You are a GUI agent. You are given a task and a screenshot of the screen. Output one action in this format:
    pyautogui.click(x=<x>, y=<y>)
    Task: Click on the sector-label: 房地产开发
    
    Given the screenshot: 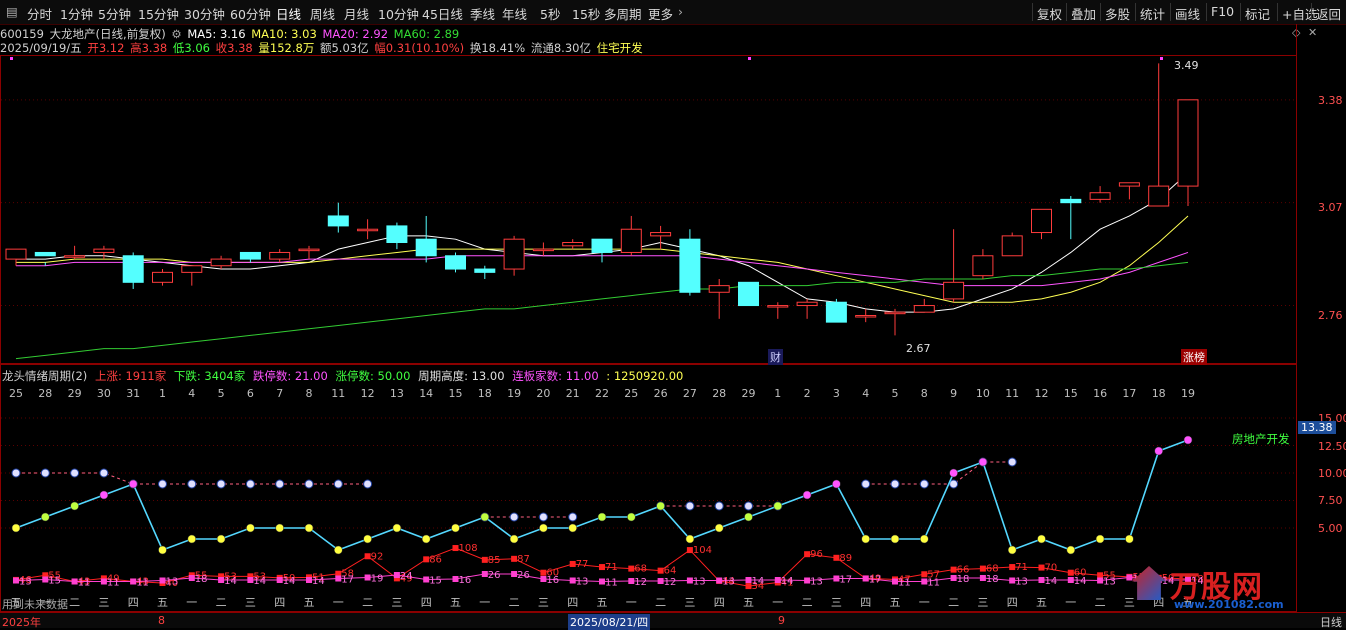 What is the action you would take?
    pyautogui.click(x=1261, y=439)
    